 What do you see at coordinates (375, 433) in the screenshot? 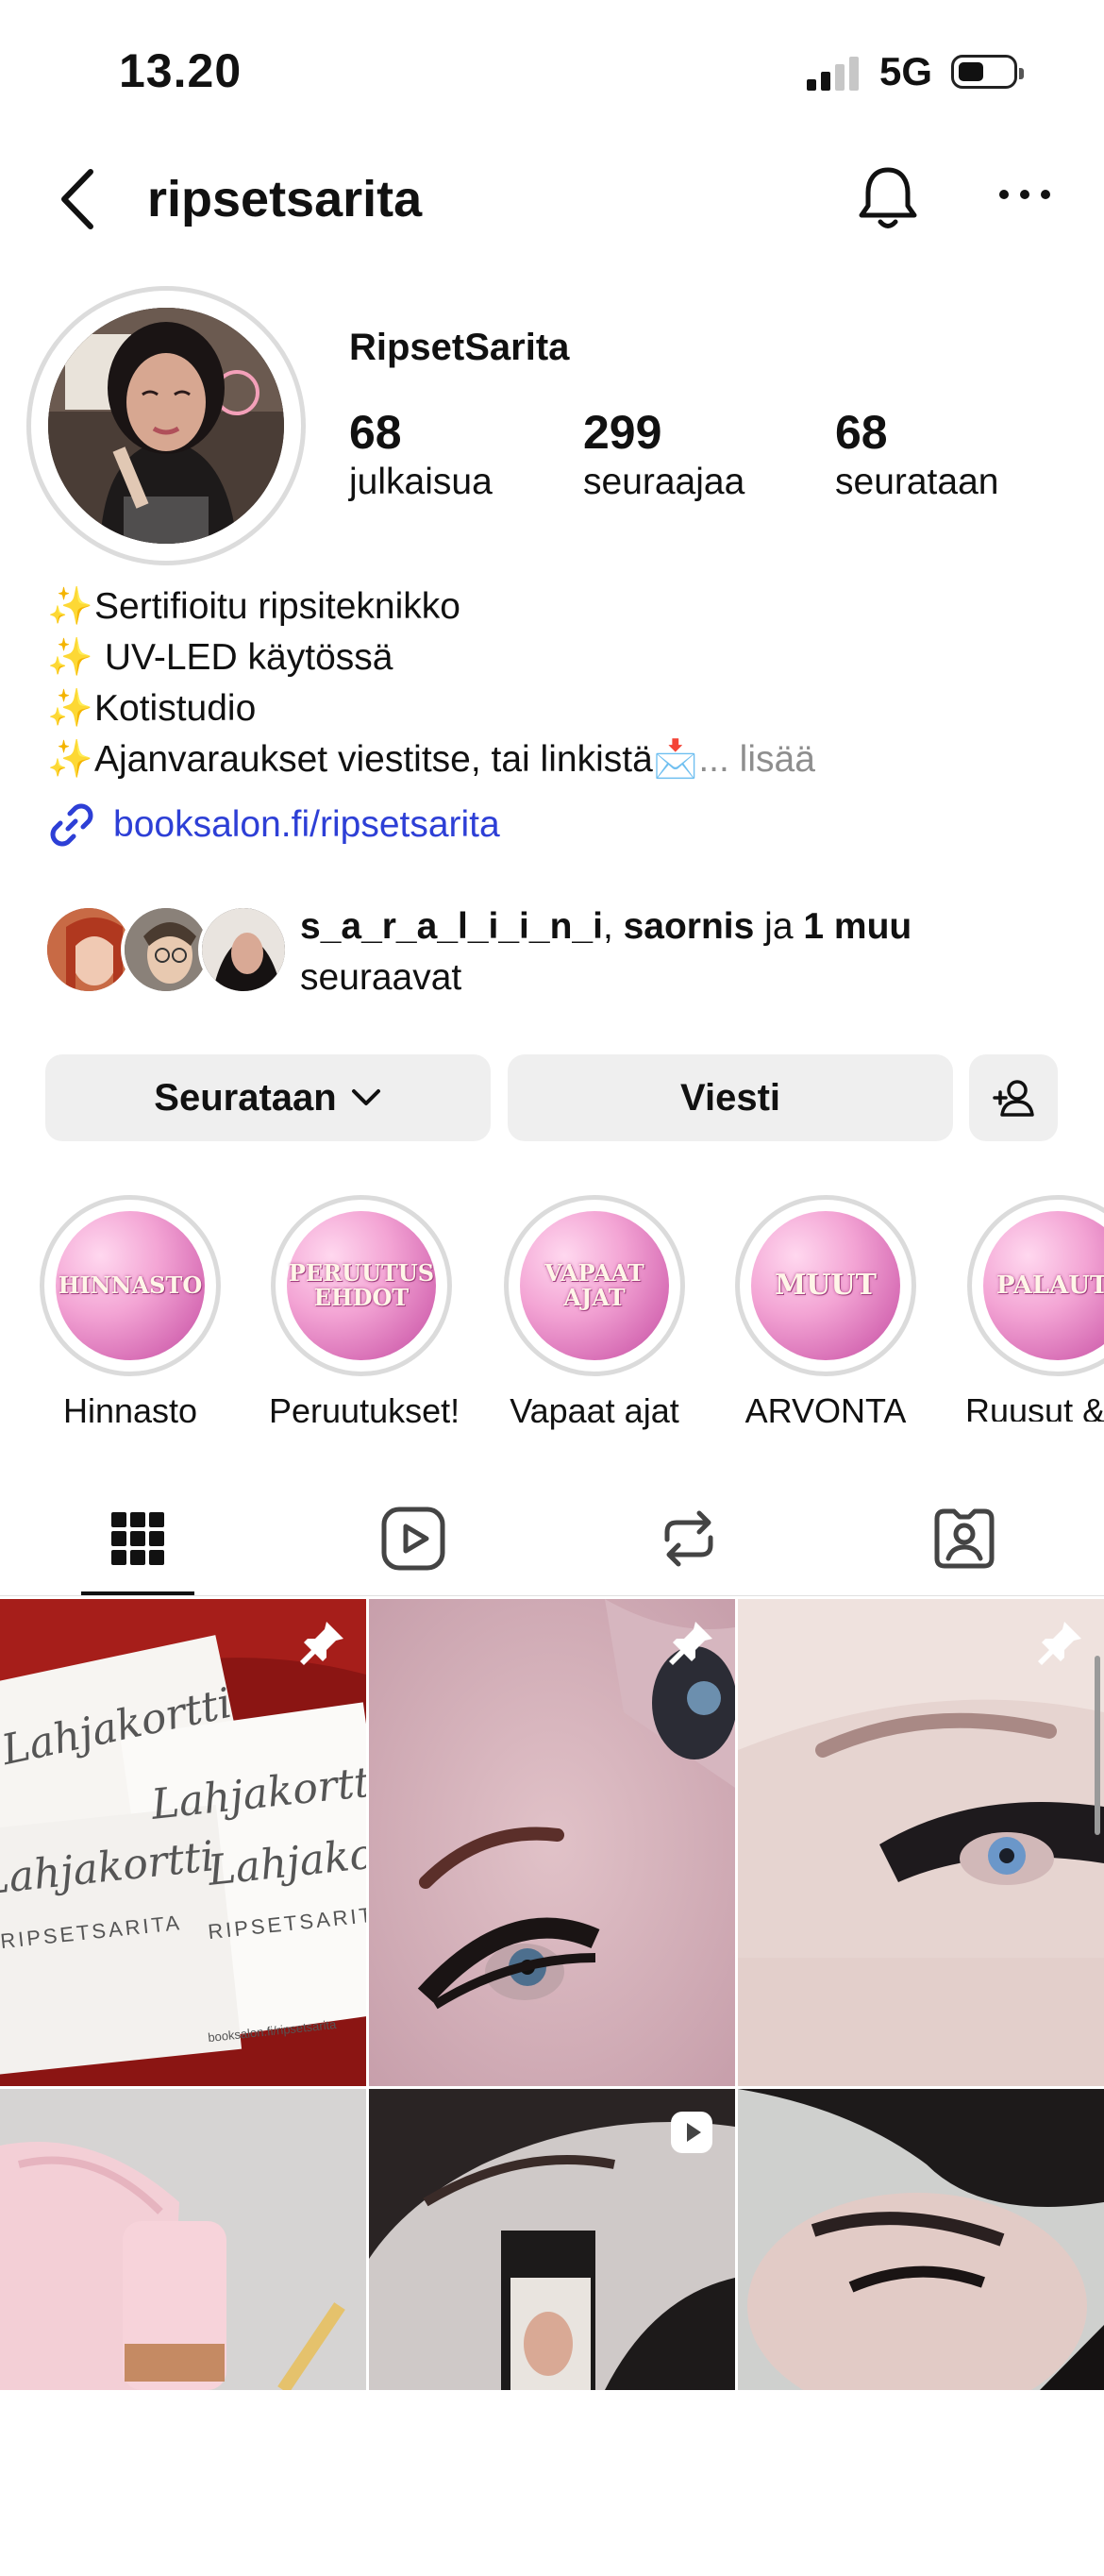
I see `posts-count-value: 68` at bounding box center [375, 433].